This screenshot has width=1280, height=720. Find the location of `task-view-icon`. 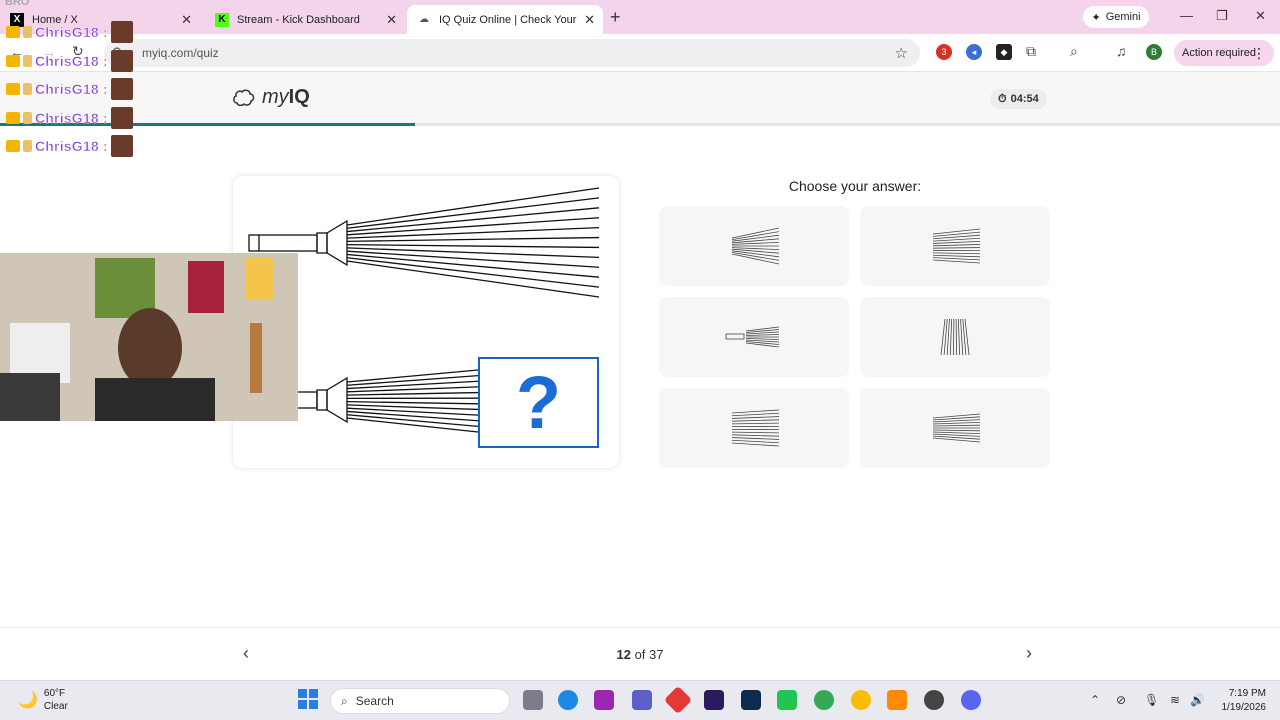

task-view-icon is located at coordinates (533, 700).